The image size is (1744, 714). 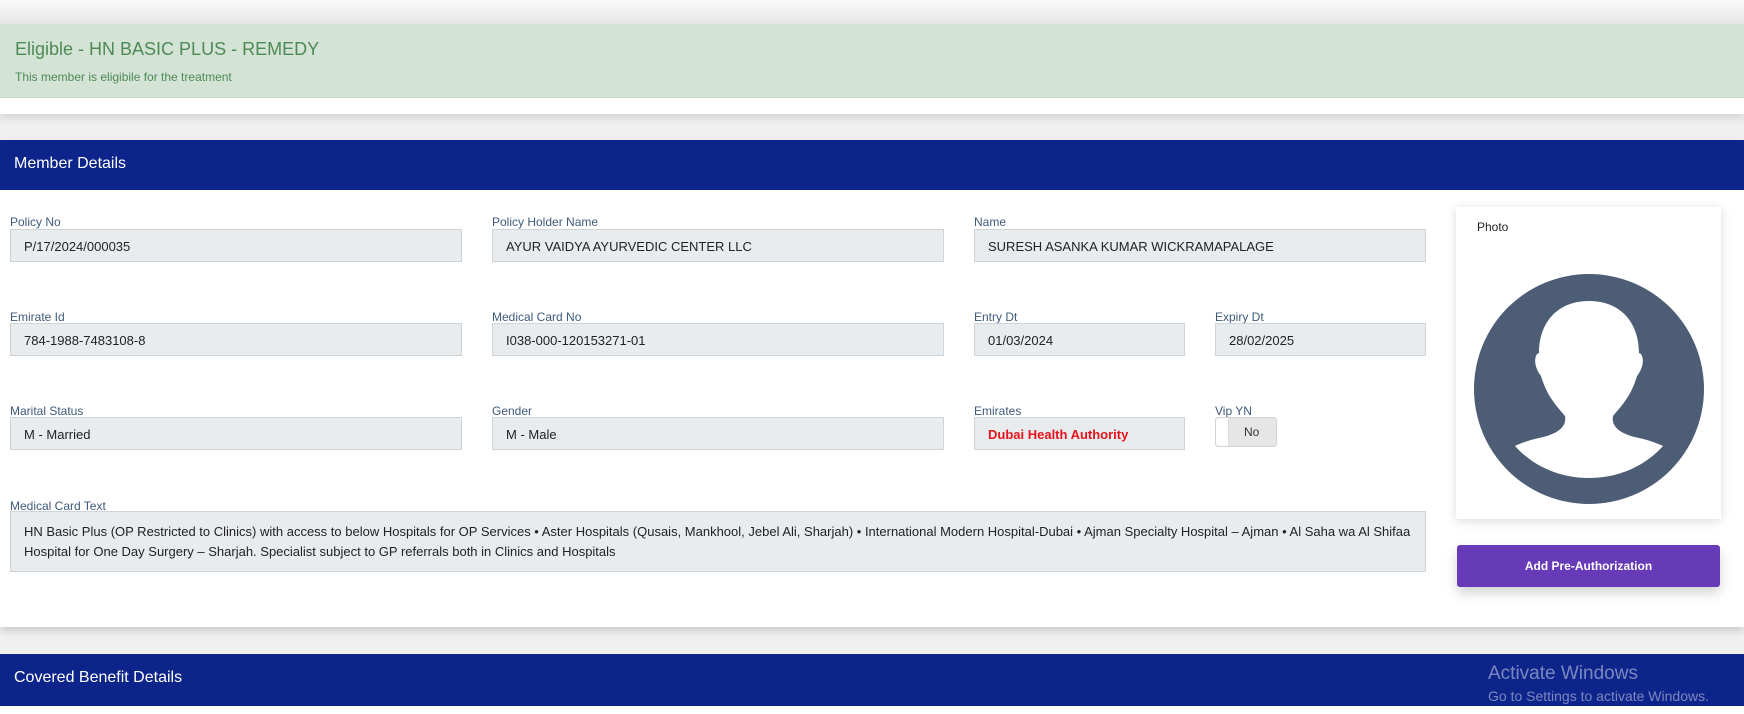 What do you see at coordinates (47, 411) in the screenshot?
I see `marital-status-label: Marital Status` at bounding box center [47, 411].